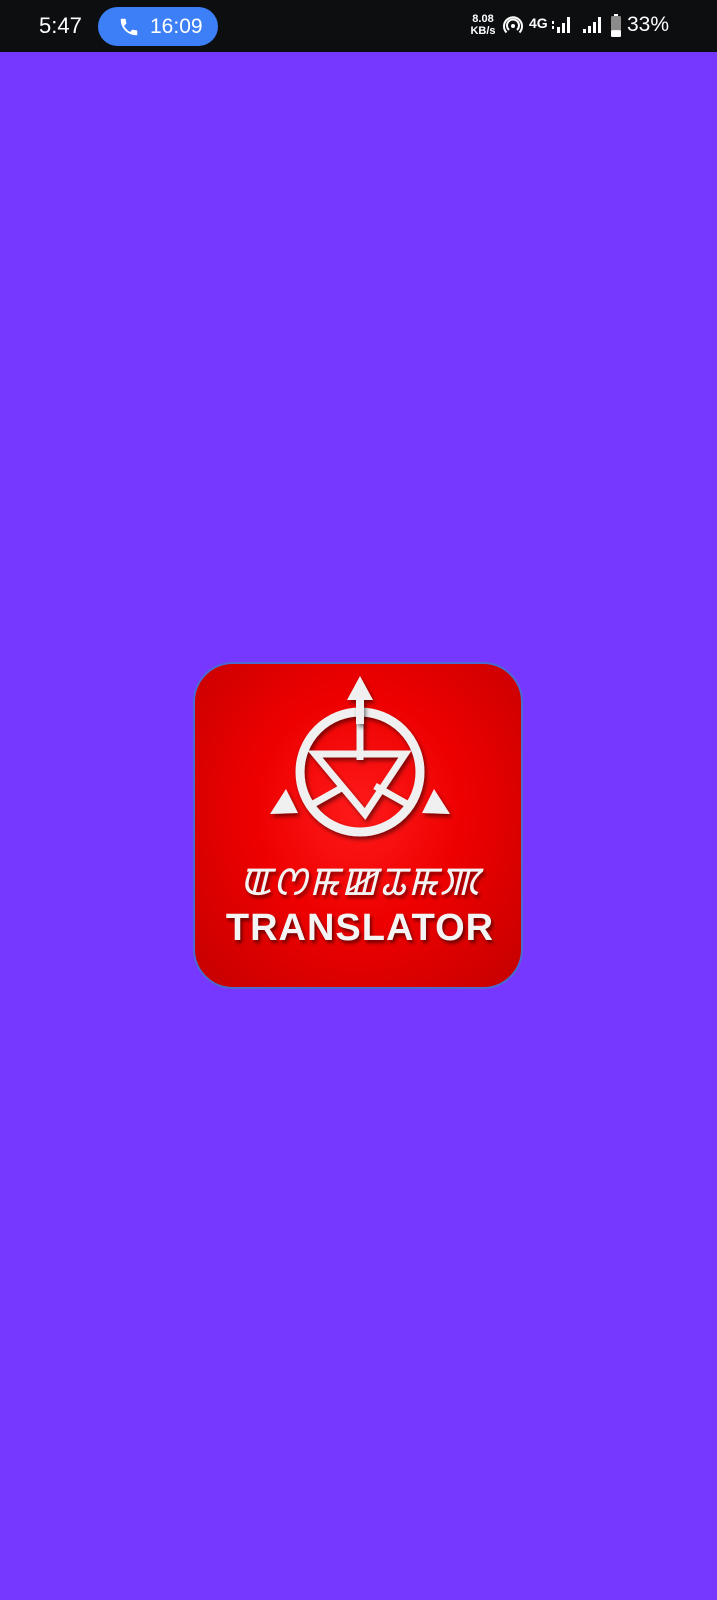  I want to click on battery-percent: 33%, so click(648, 24).